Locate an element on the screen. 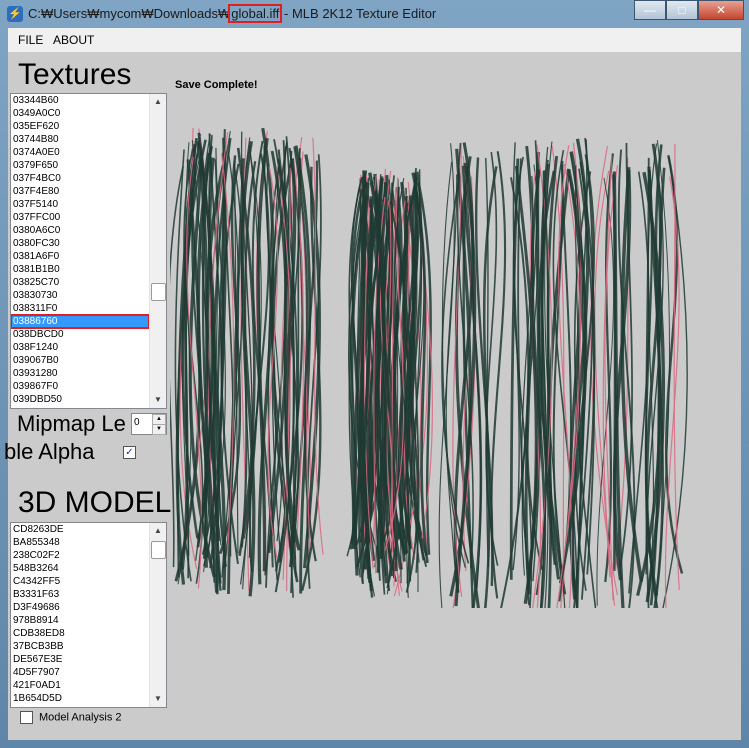 The height and width of the screenshot is (748, 749). model-analysis-label: Model Analysis 2 is located at coordinates (80, 717).